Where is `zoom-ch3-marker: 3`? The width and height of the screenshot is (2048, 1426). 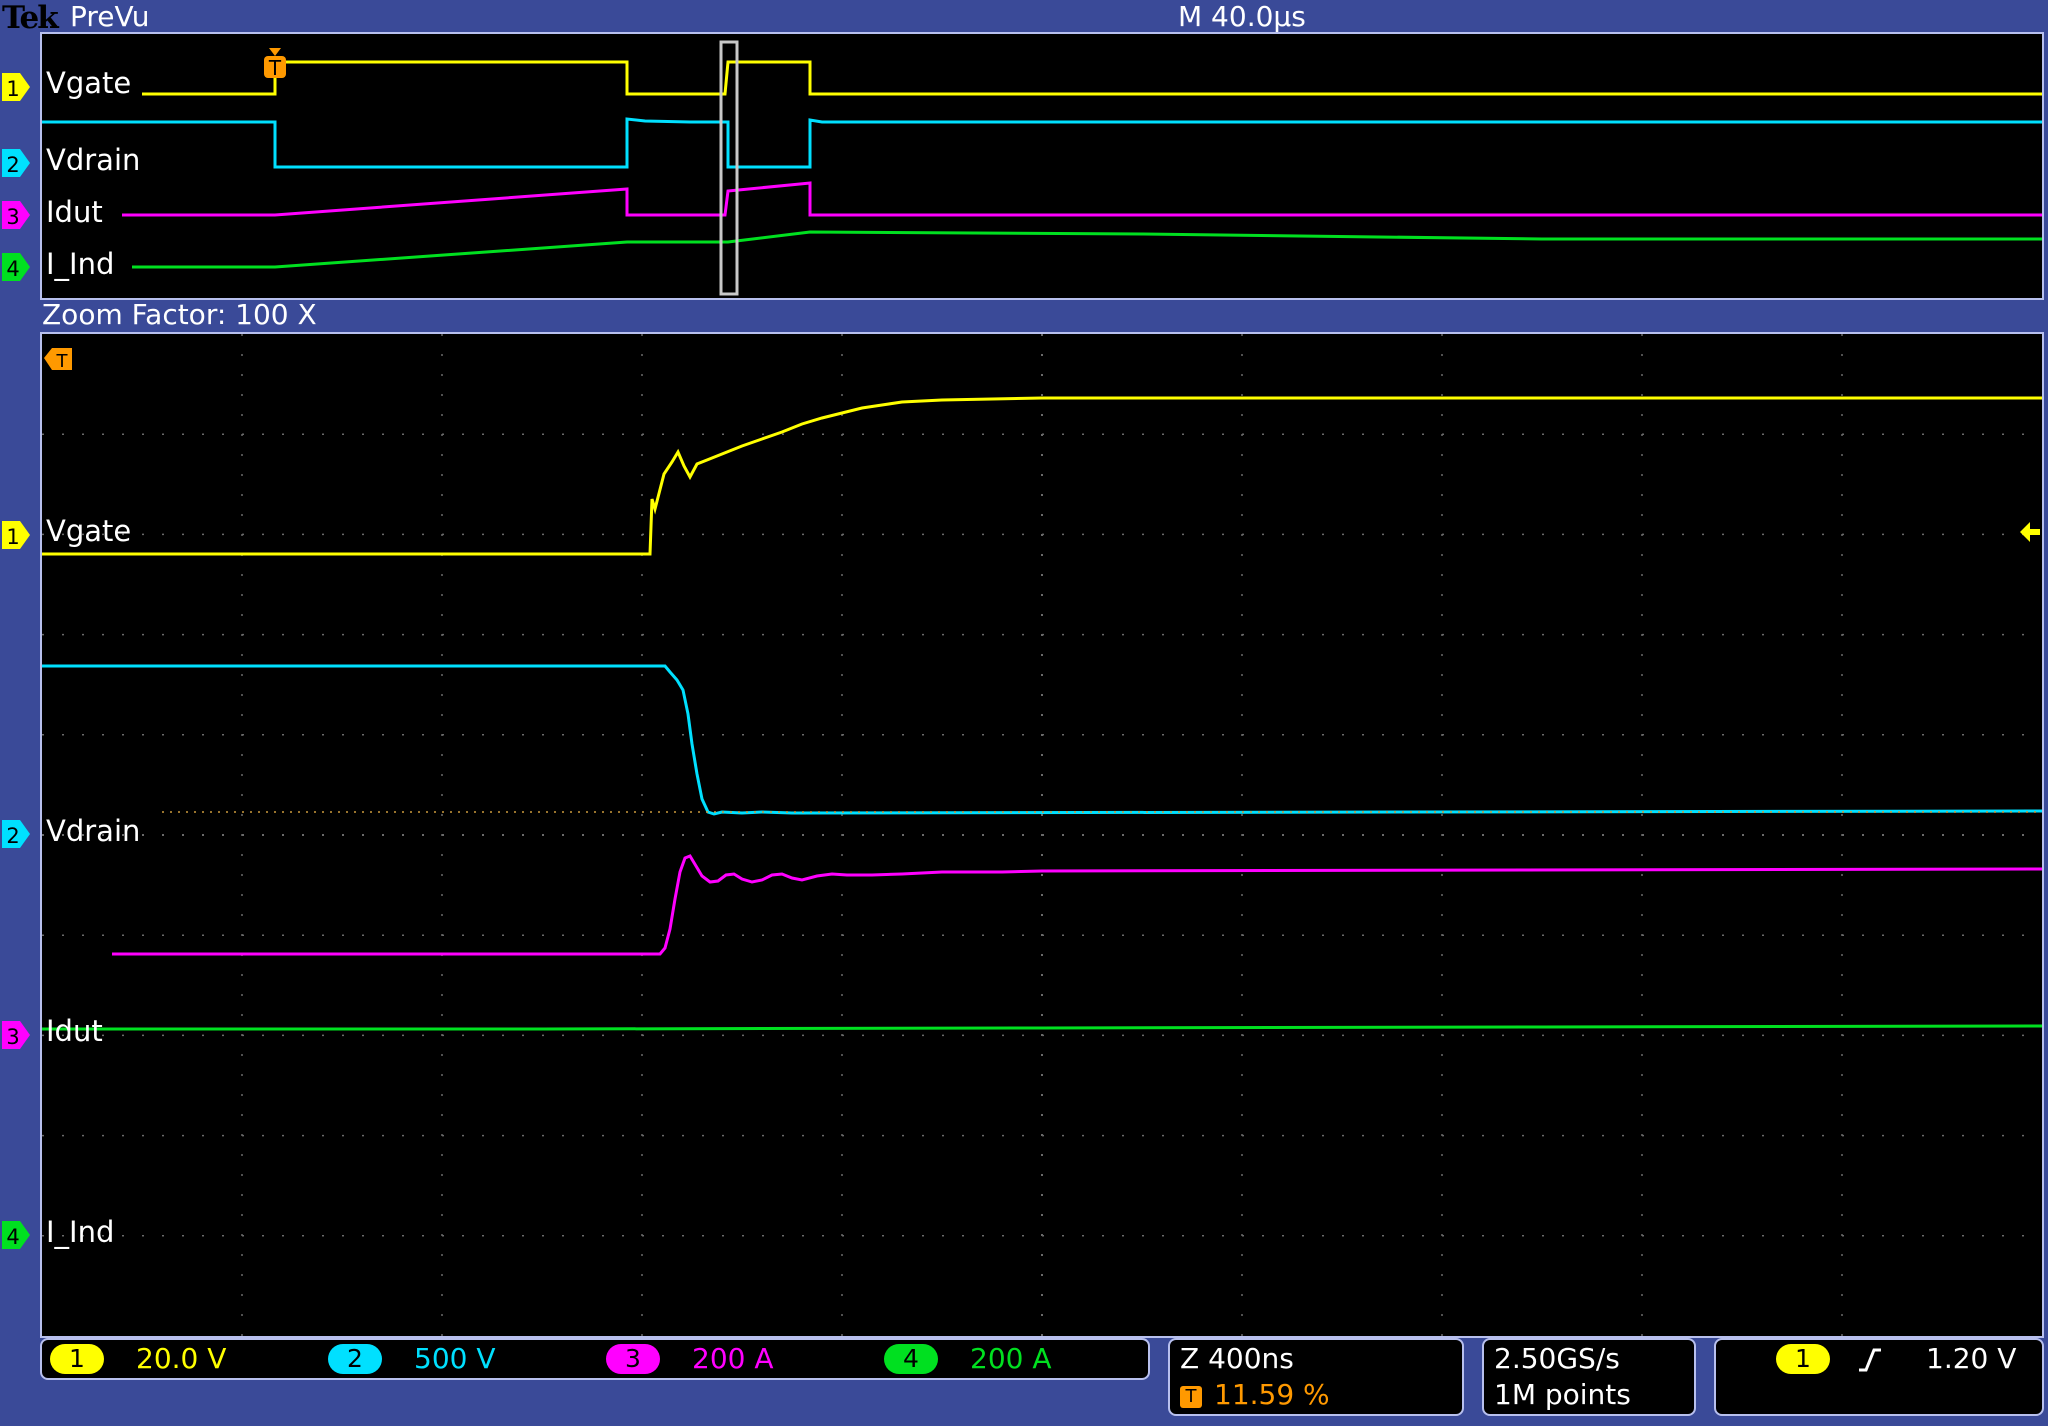
zoom-ch3-marker: 3 is located at coordinates (15, 1035).